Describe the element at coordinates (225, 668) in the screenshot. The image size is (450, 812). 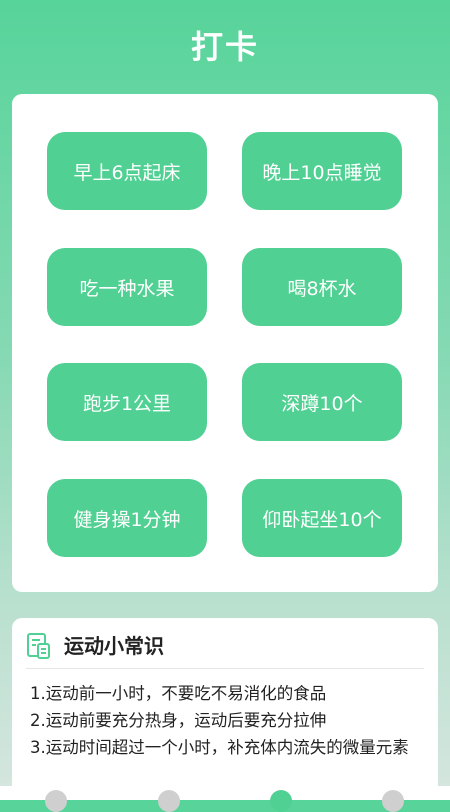
I see `divider` at that location.